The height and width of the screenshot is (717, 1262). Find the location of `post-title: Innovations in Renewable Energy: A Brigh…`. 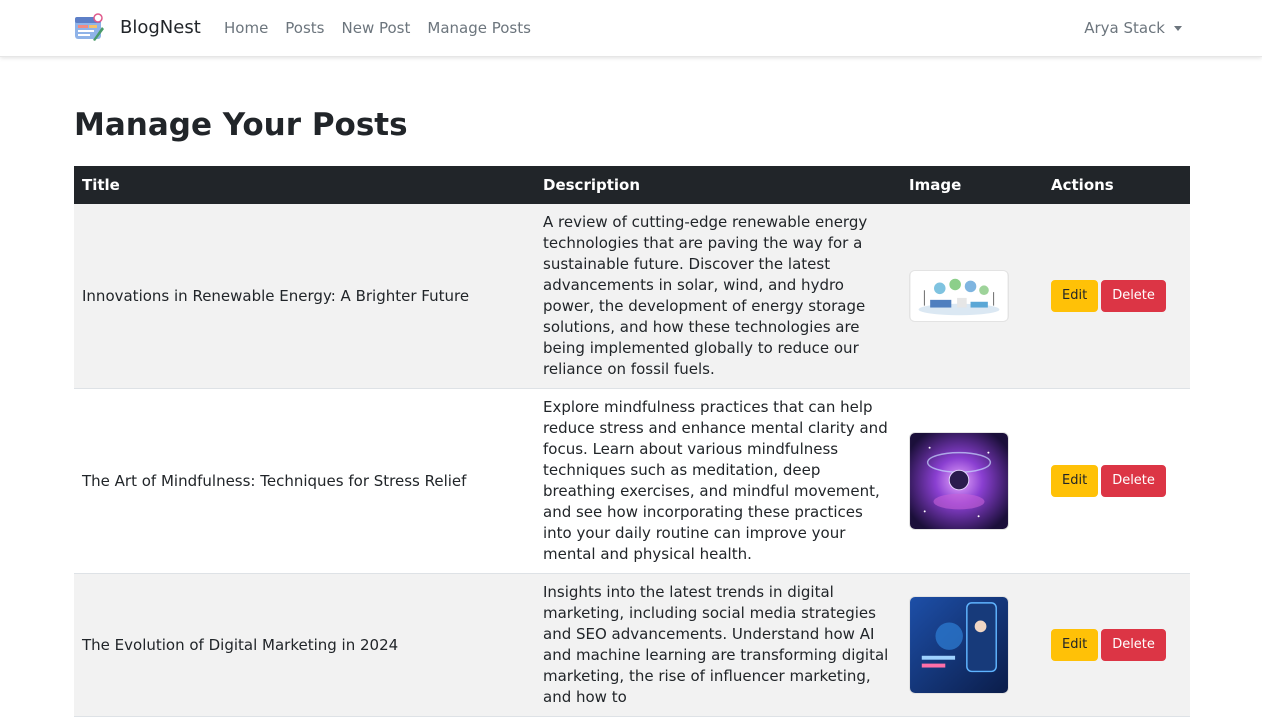

post-title: Innovations in Renewable Energy: A Brigh… is located at coordinates (304, 296).